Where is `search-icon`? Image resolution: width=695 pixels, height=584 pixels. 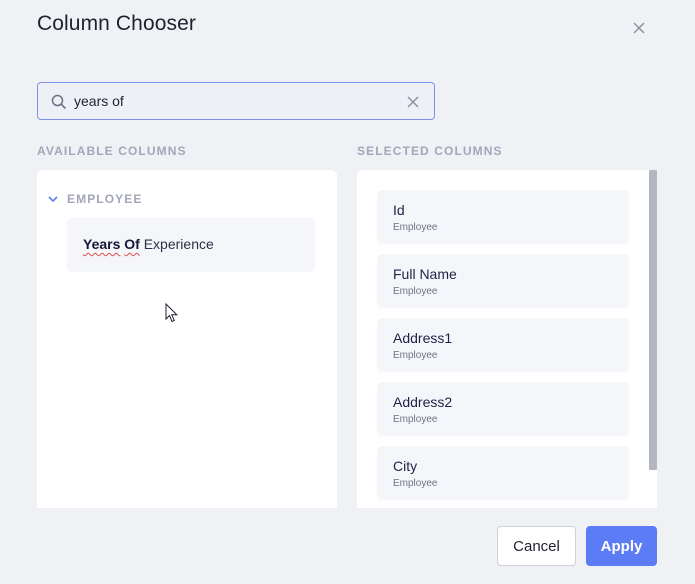
search-icon is located at coordinates (59, 102).